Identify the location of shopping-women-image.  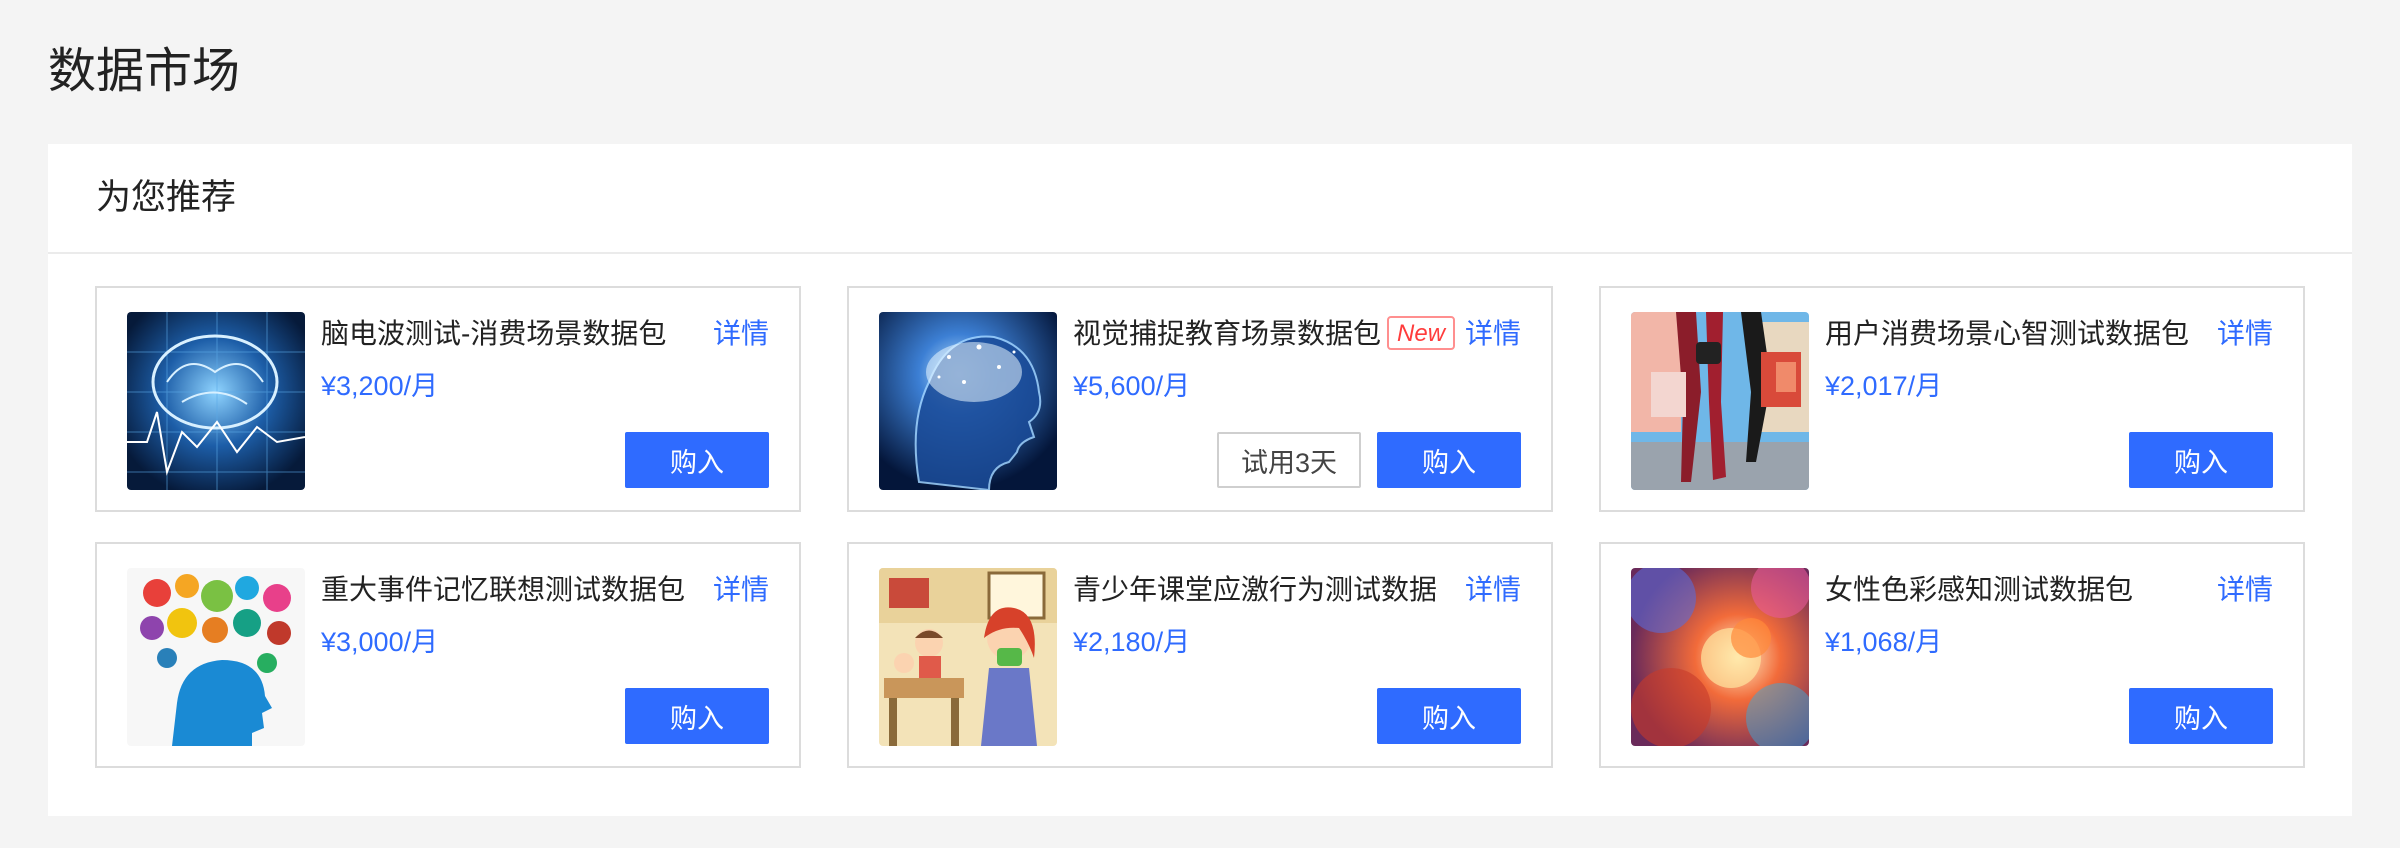
(1720, 401).